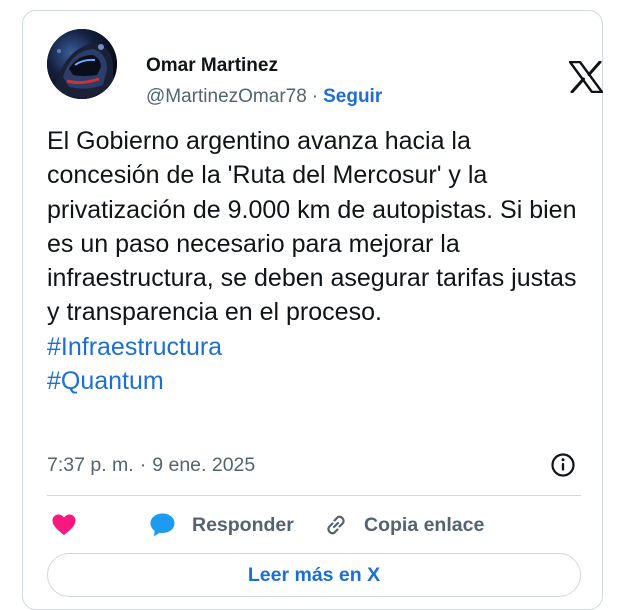  I want to click on reply-button: Responder, so click(221, 525).